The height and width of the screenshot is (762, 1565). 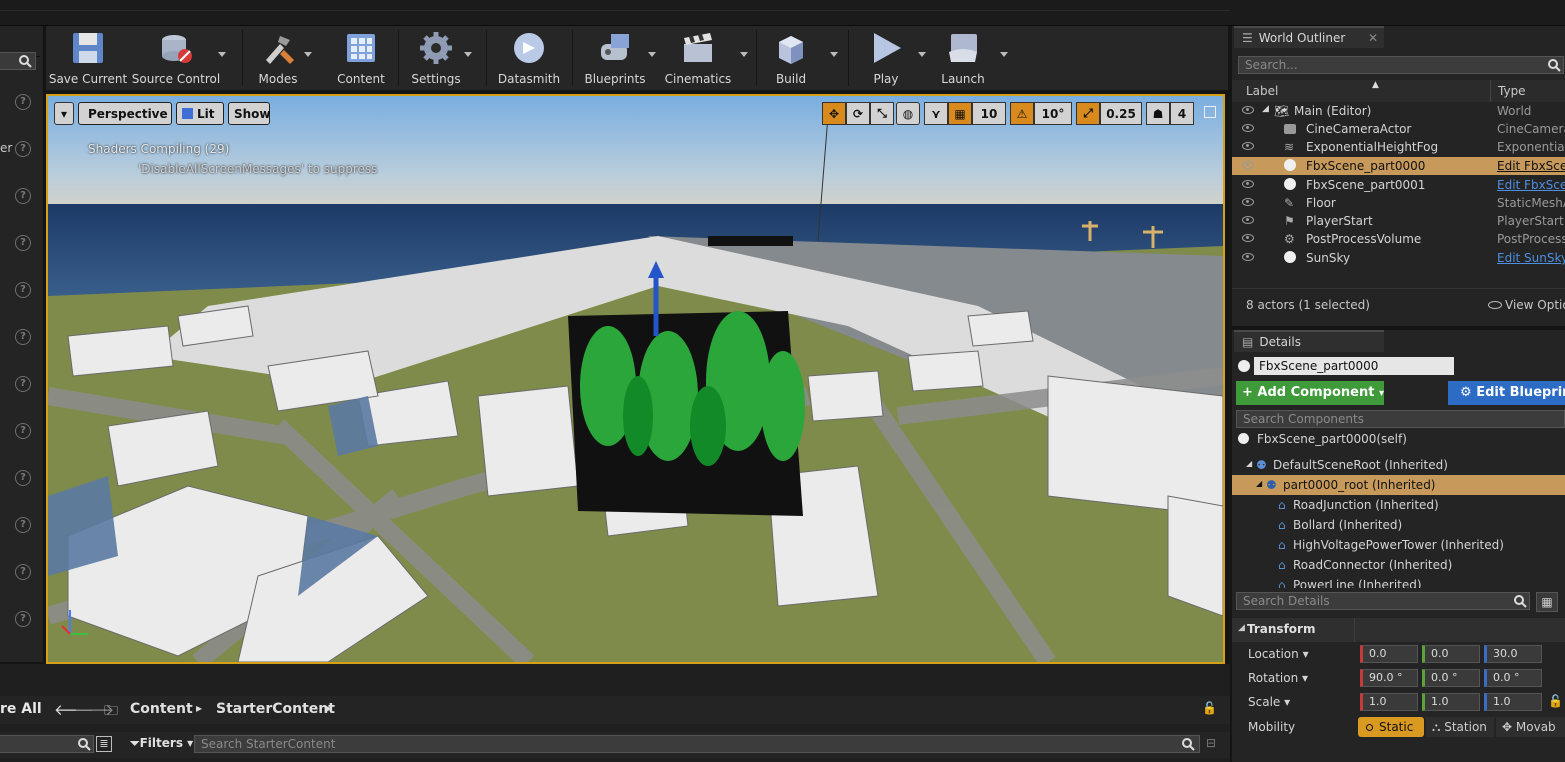 What do you see at coordinates (1309, 37) in the screenshot?
I see `tab-world-outliner: ☰ World Outliner ✕` at bounding box center [1309, 37].